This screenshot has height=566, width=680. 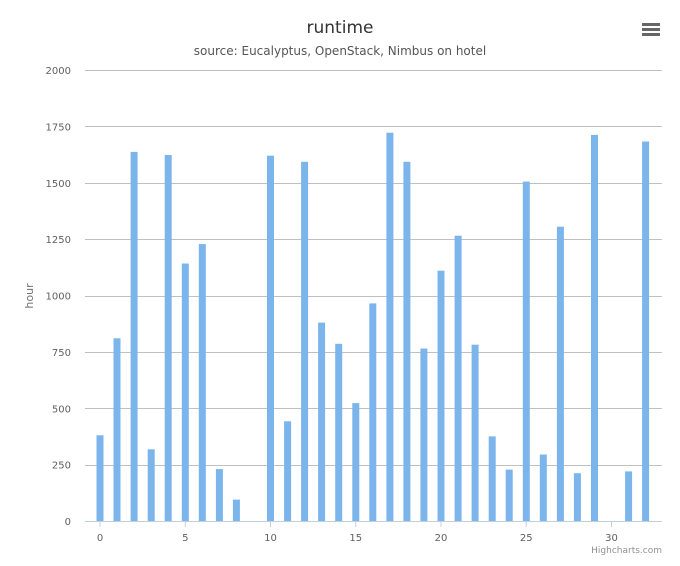 I want to click on x-axis-tick-labels: 0 5 10 15 20 25 30, so click(x=357, y=533).